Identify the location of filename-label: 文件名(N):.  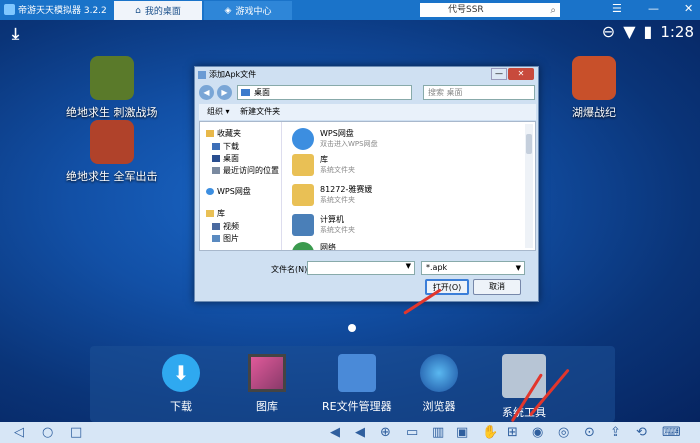
(290, 269).